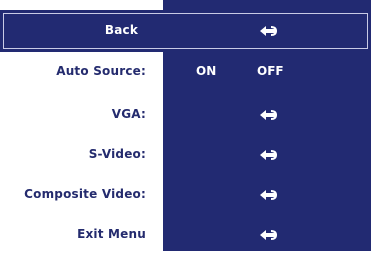  What do you see at coordinates (185, 155) in the screenshot?
I see `menu-item-s-video: S-Video:` at bounding box center [185, 155].